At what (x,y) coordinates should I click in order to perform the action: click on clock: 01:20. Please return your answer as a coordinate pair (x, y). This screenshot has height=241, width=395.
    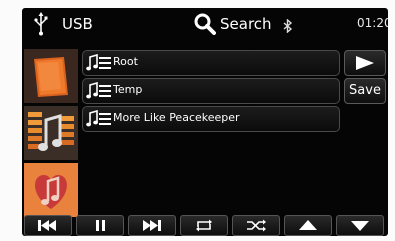
    Looking at the image, I should click on (372, 23).